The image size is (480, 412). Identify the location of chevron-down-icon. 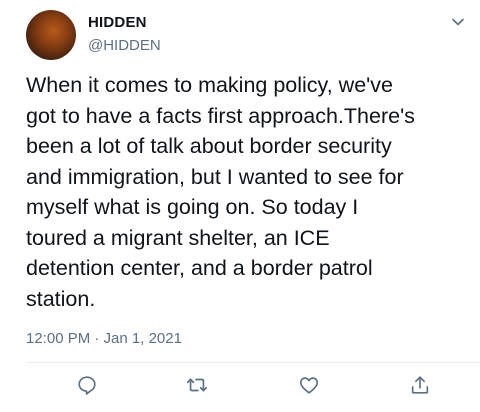
(458, 22).